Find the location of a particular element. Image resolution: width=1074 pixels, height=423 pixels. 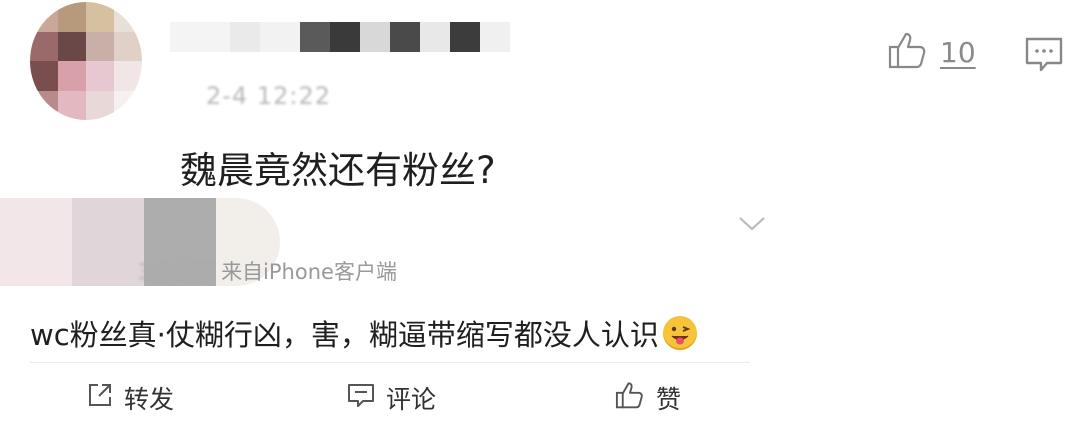

more-options is located at coordinates (752, 226).